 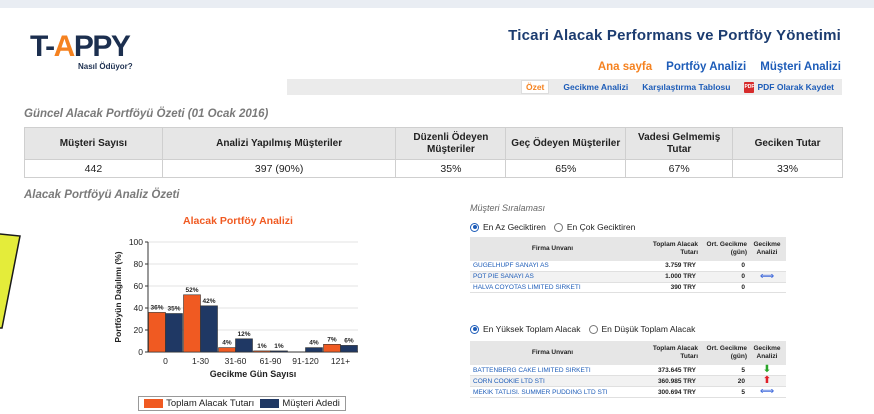 What do you see at coordinates (139, 264) in the screenshot?
I see `y-tick-label: 80` at bounding box center [139, 264].